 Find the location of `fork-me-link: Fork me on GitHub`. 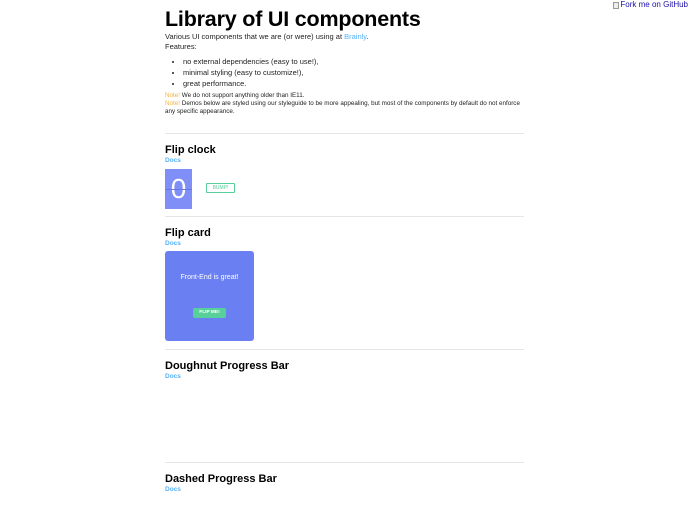

fork-me-link: Fork me on GitHub is located at coordinates (650, 5).